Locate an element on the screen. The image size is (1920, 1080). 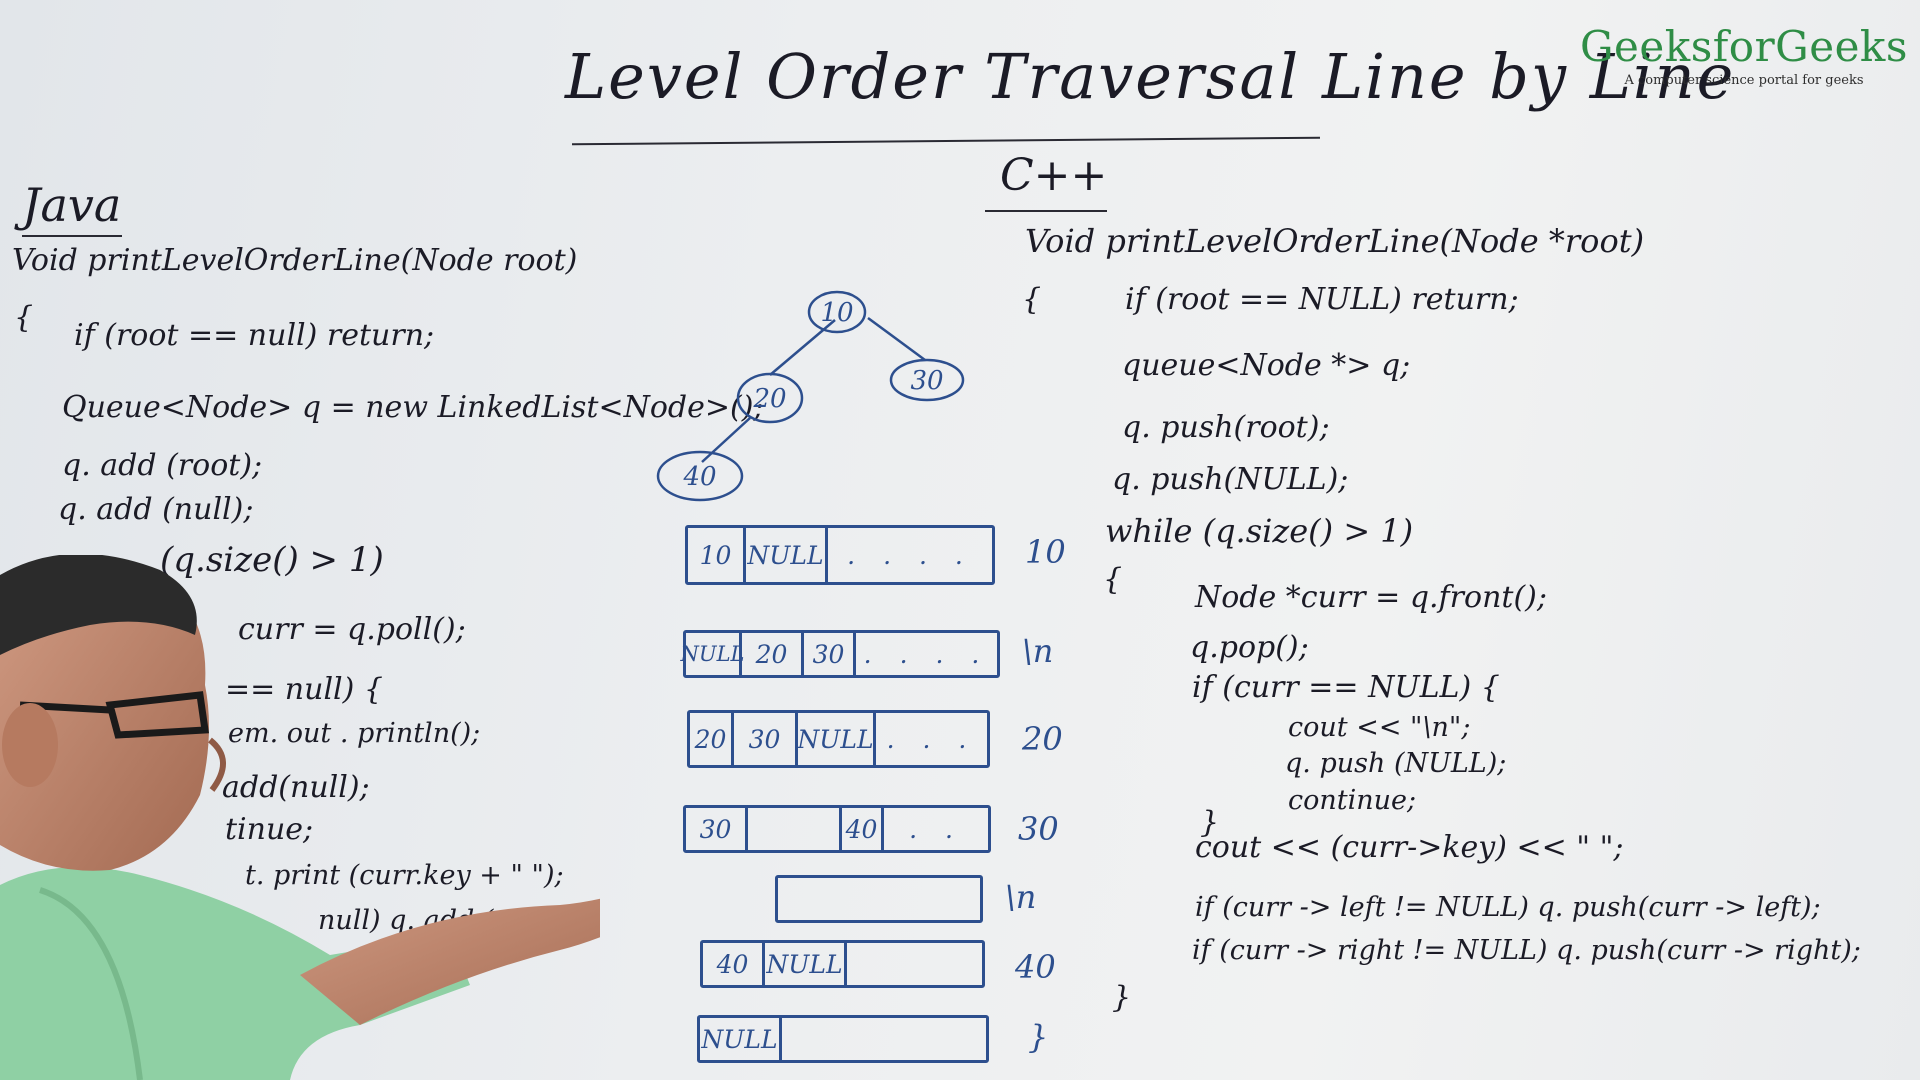
queue-state-4: 30 40 . . is located at coordinates (837, 829).